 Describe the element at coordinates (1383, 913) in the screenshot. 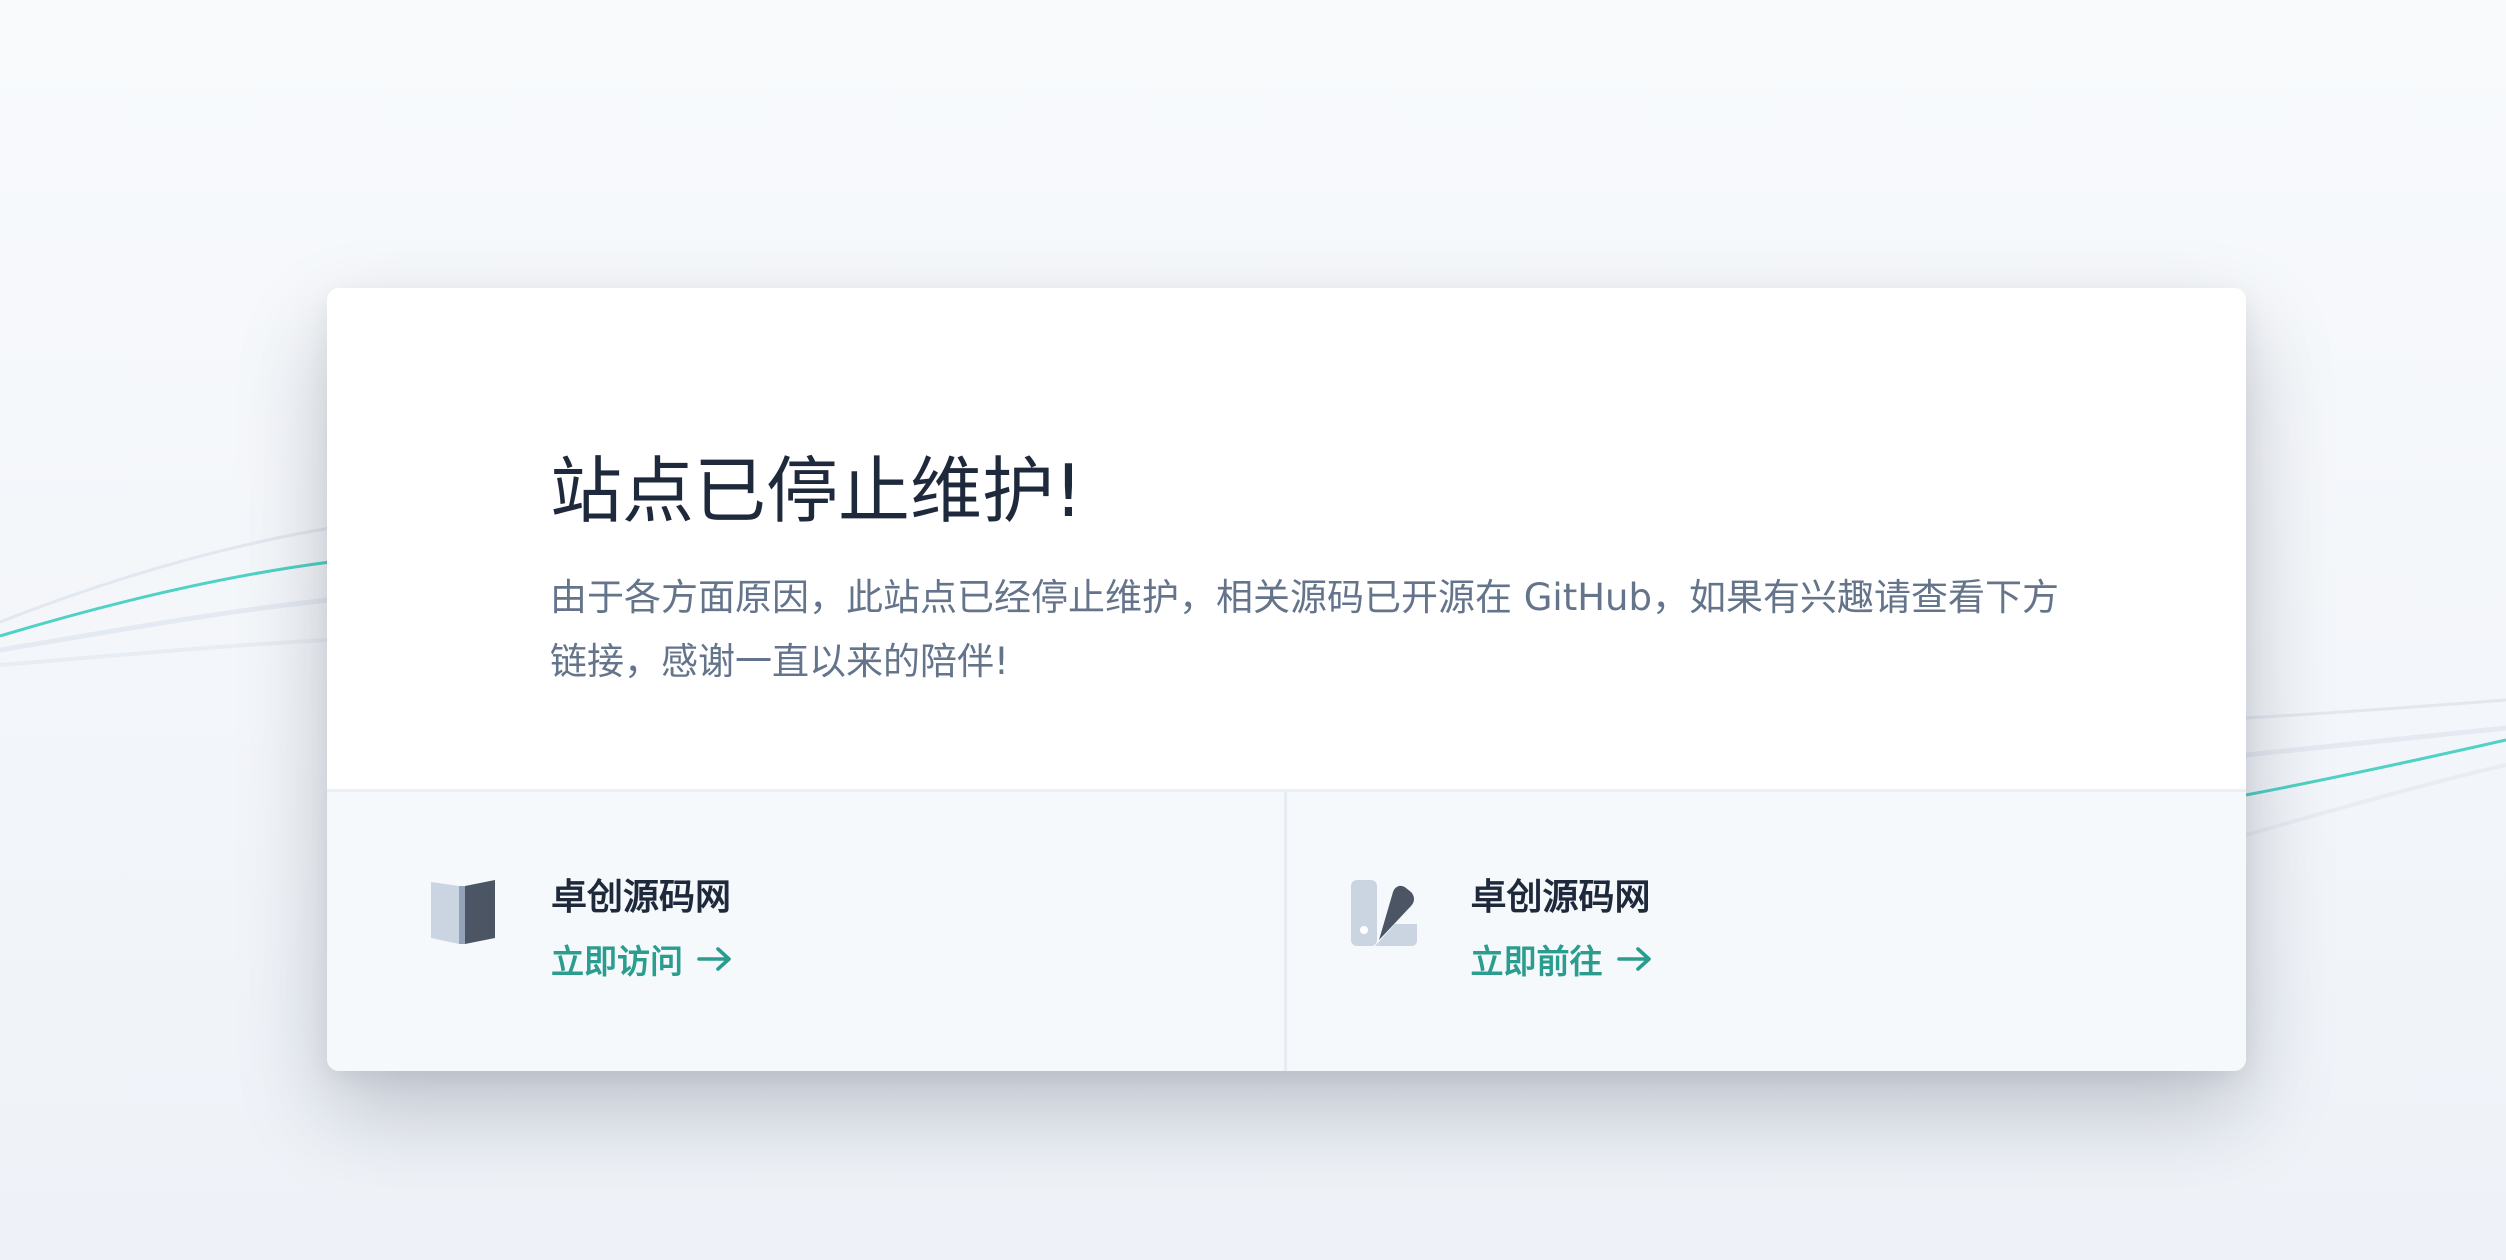

I see `swatch-icon` at that location.